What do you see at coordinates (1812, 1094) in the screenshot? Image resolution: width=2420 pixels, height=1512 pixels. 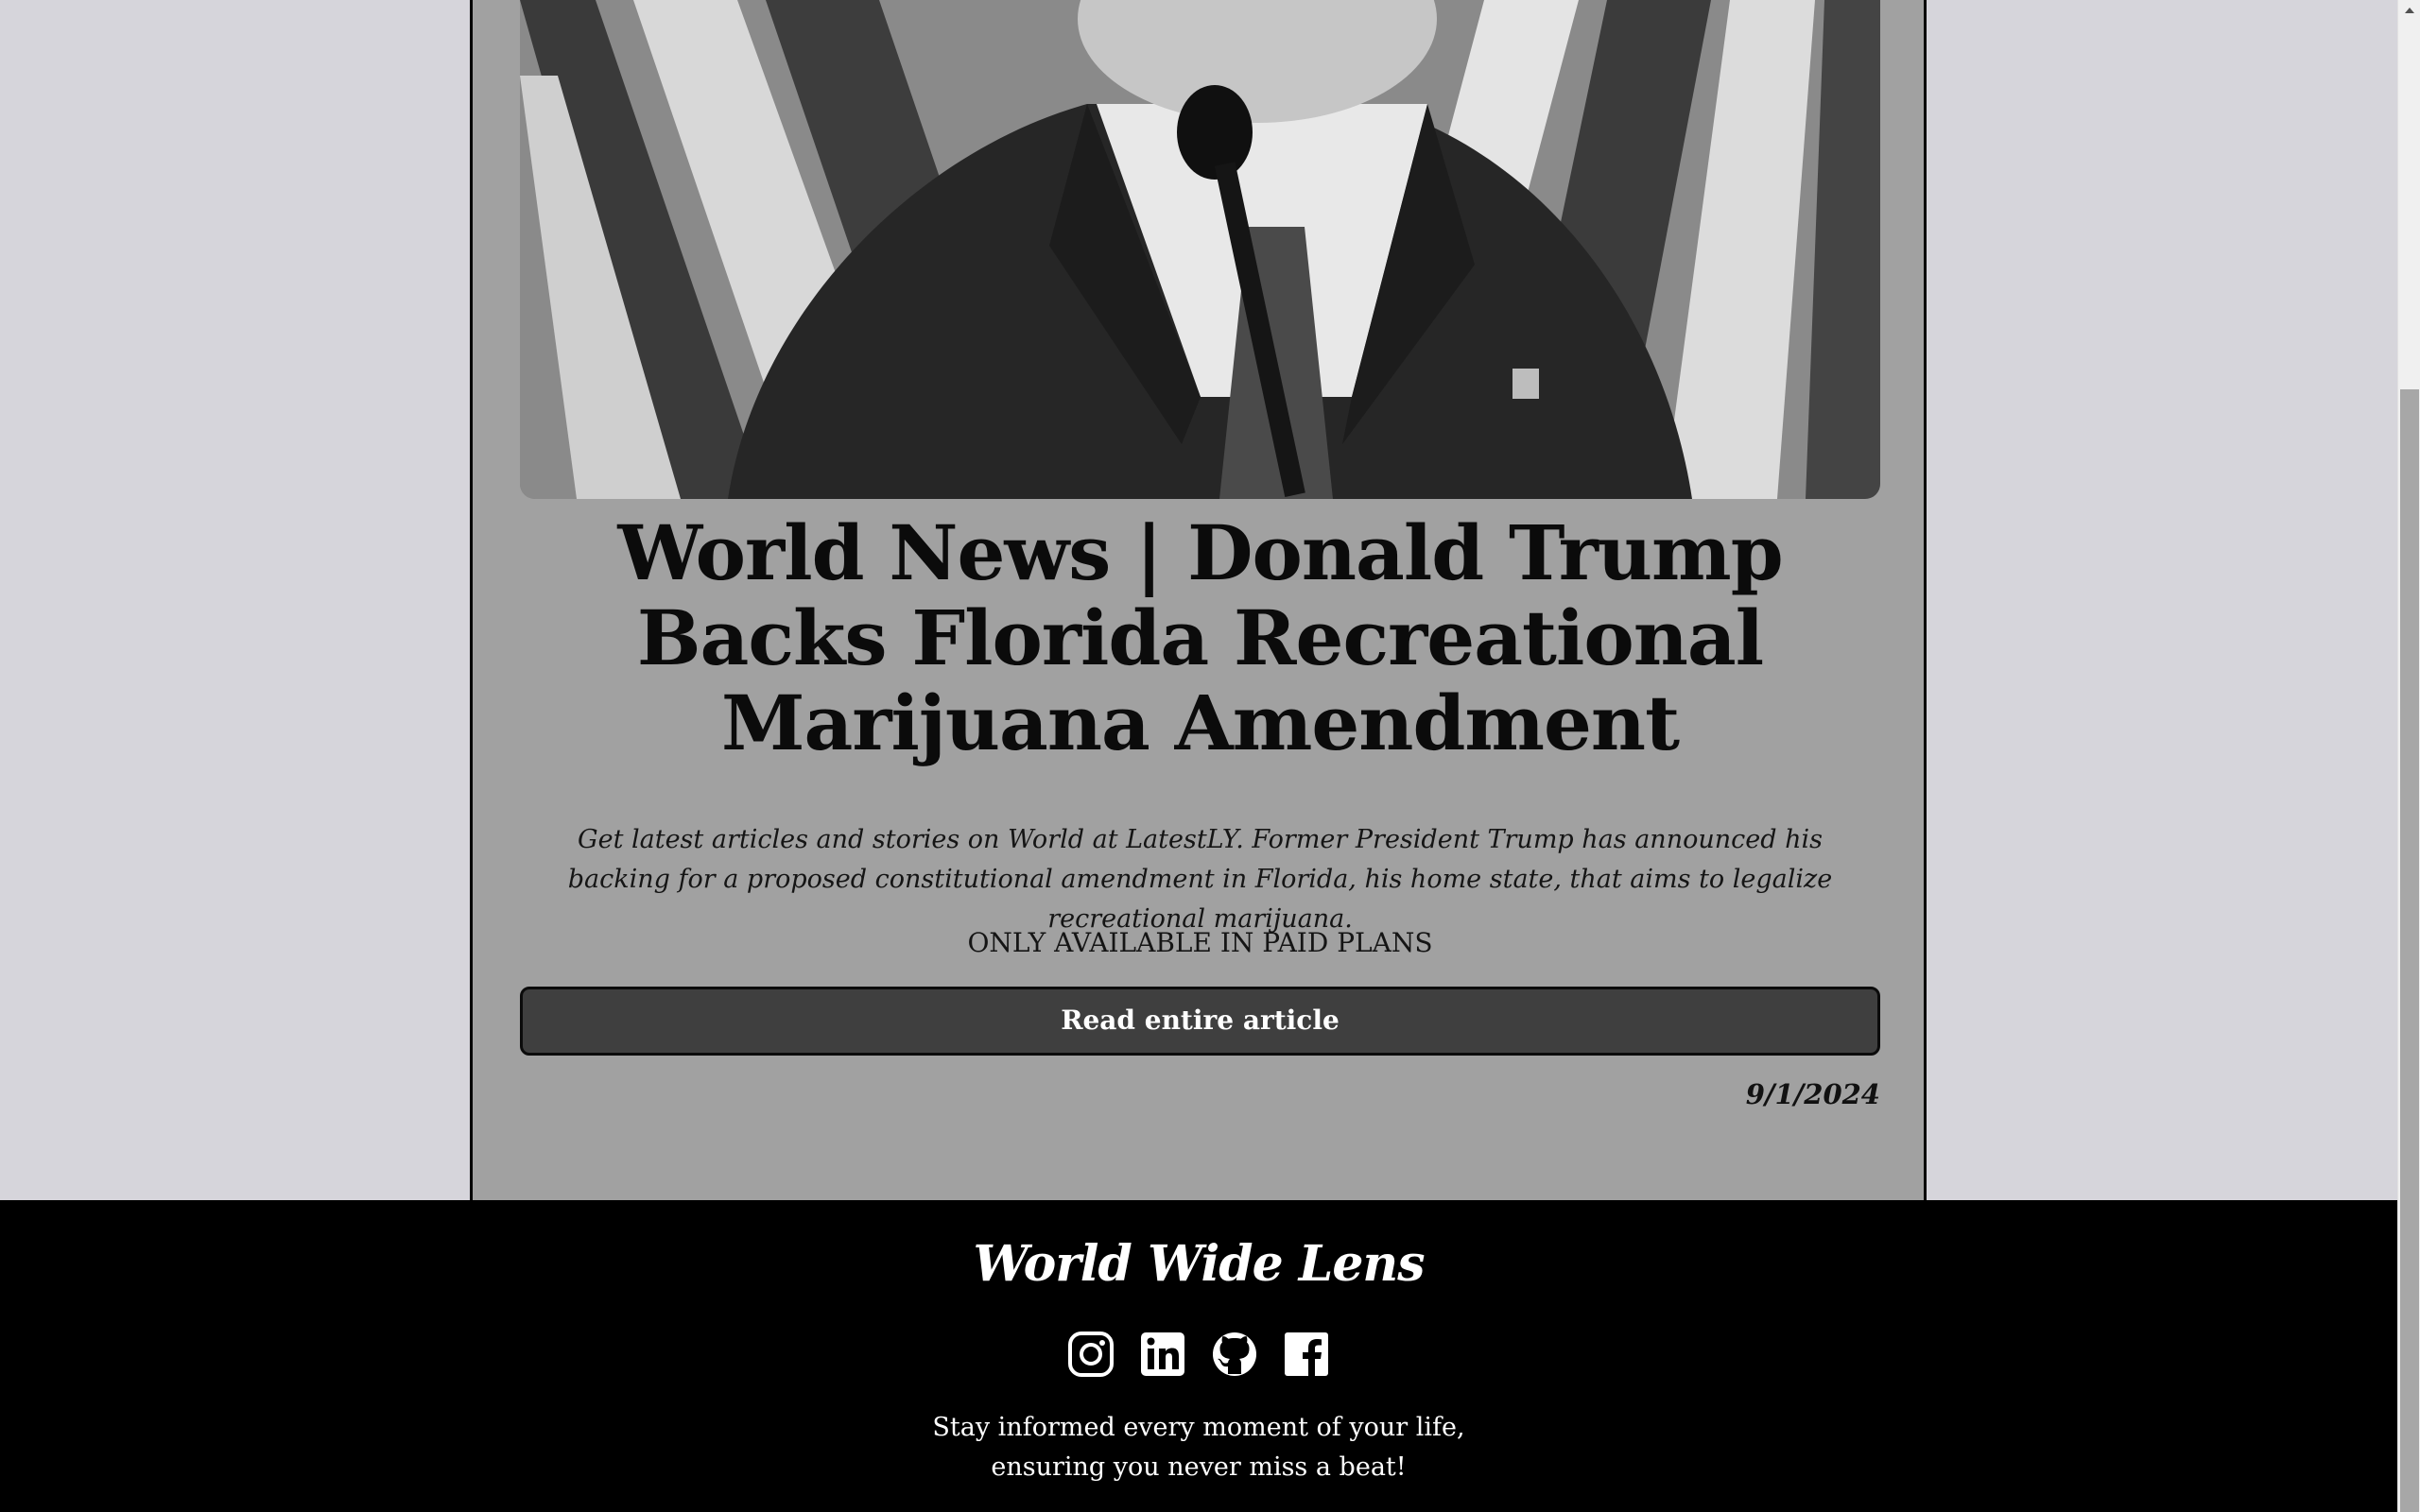 I see `article-date: 9/1/2024` at bounding box center [1812, 1094].